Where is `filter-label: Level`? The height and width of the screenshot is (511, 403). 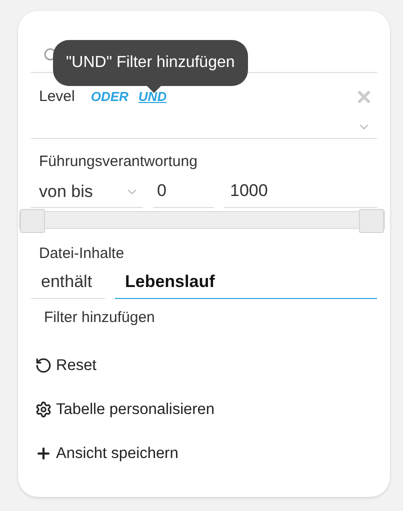 filter-label: Level is located at coordinates (57, 96).